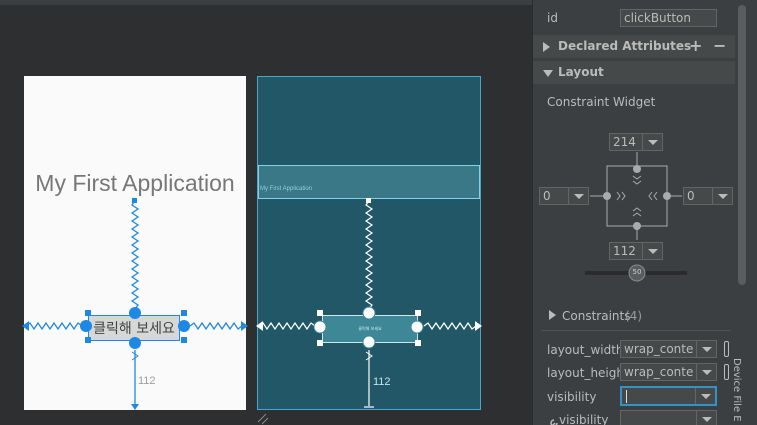 The width and height of the screenshot is (757, 425). Describe the element at coordinates (584, 419) in the screenshot. I see `tools-visibility-label: visibility` at that location.